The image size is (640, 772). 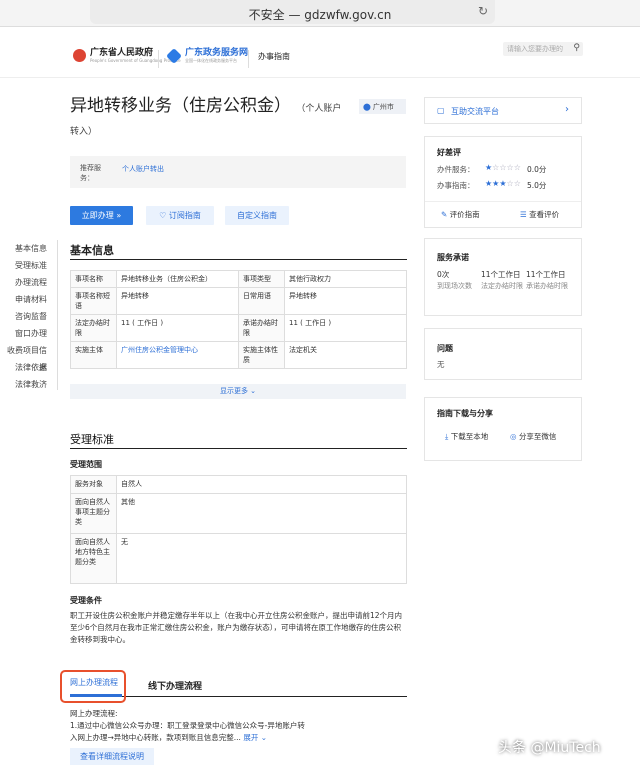 I want to click on accept-range-table: 服务对象 自然人 面向自然人事项主题分类 其他 面向自然人地方特色主题分类无, so click(x=238, y=529).